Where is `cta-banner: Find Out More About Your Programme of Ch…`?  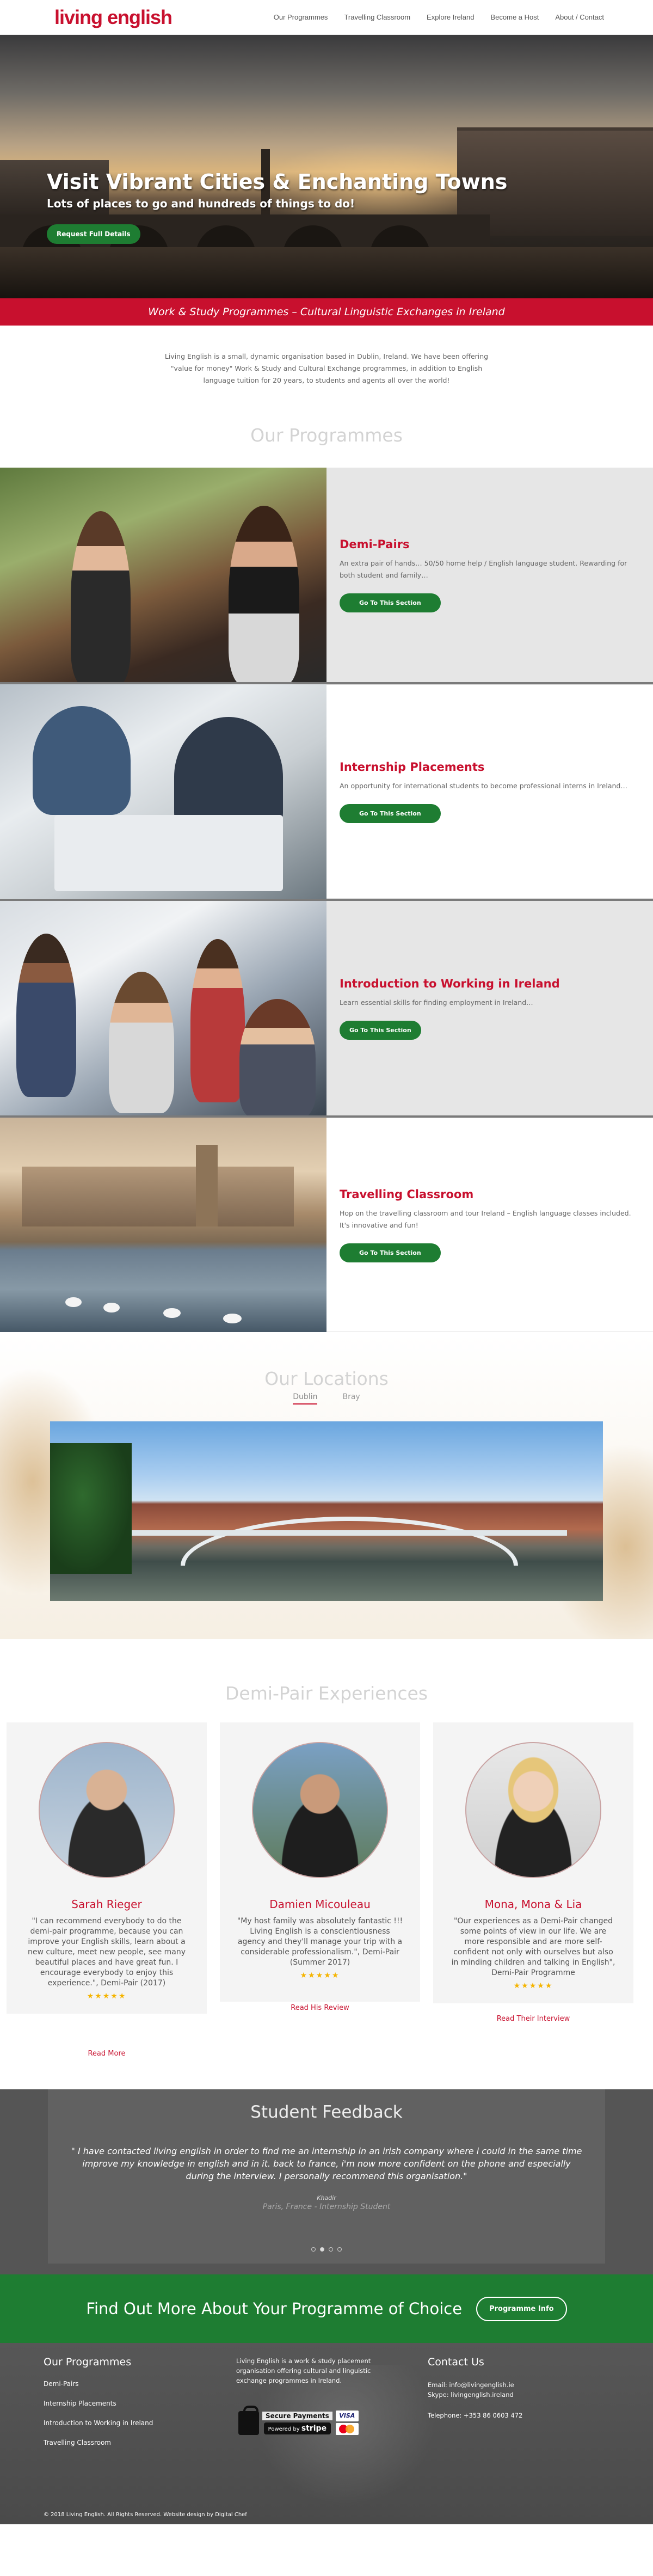 cta-banner: Find Out More About Your Programme of Ch… is located at coordinates (326, 2308).